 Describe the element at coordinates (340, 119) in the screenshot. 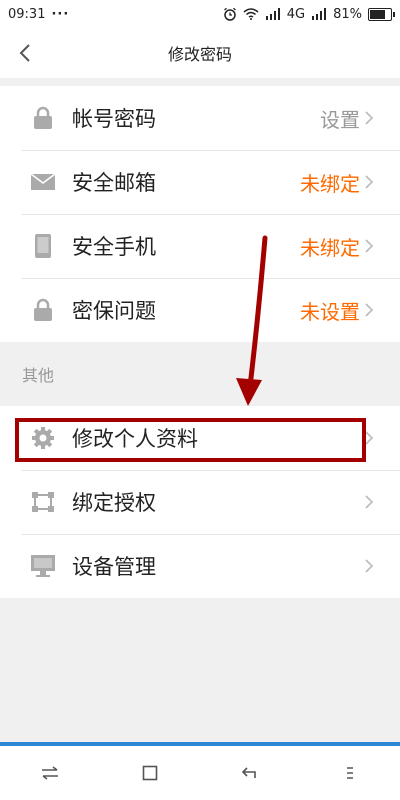

I see `row-value: 设置` at that location.